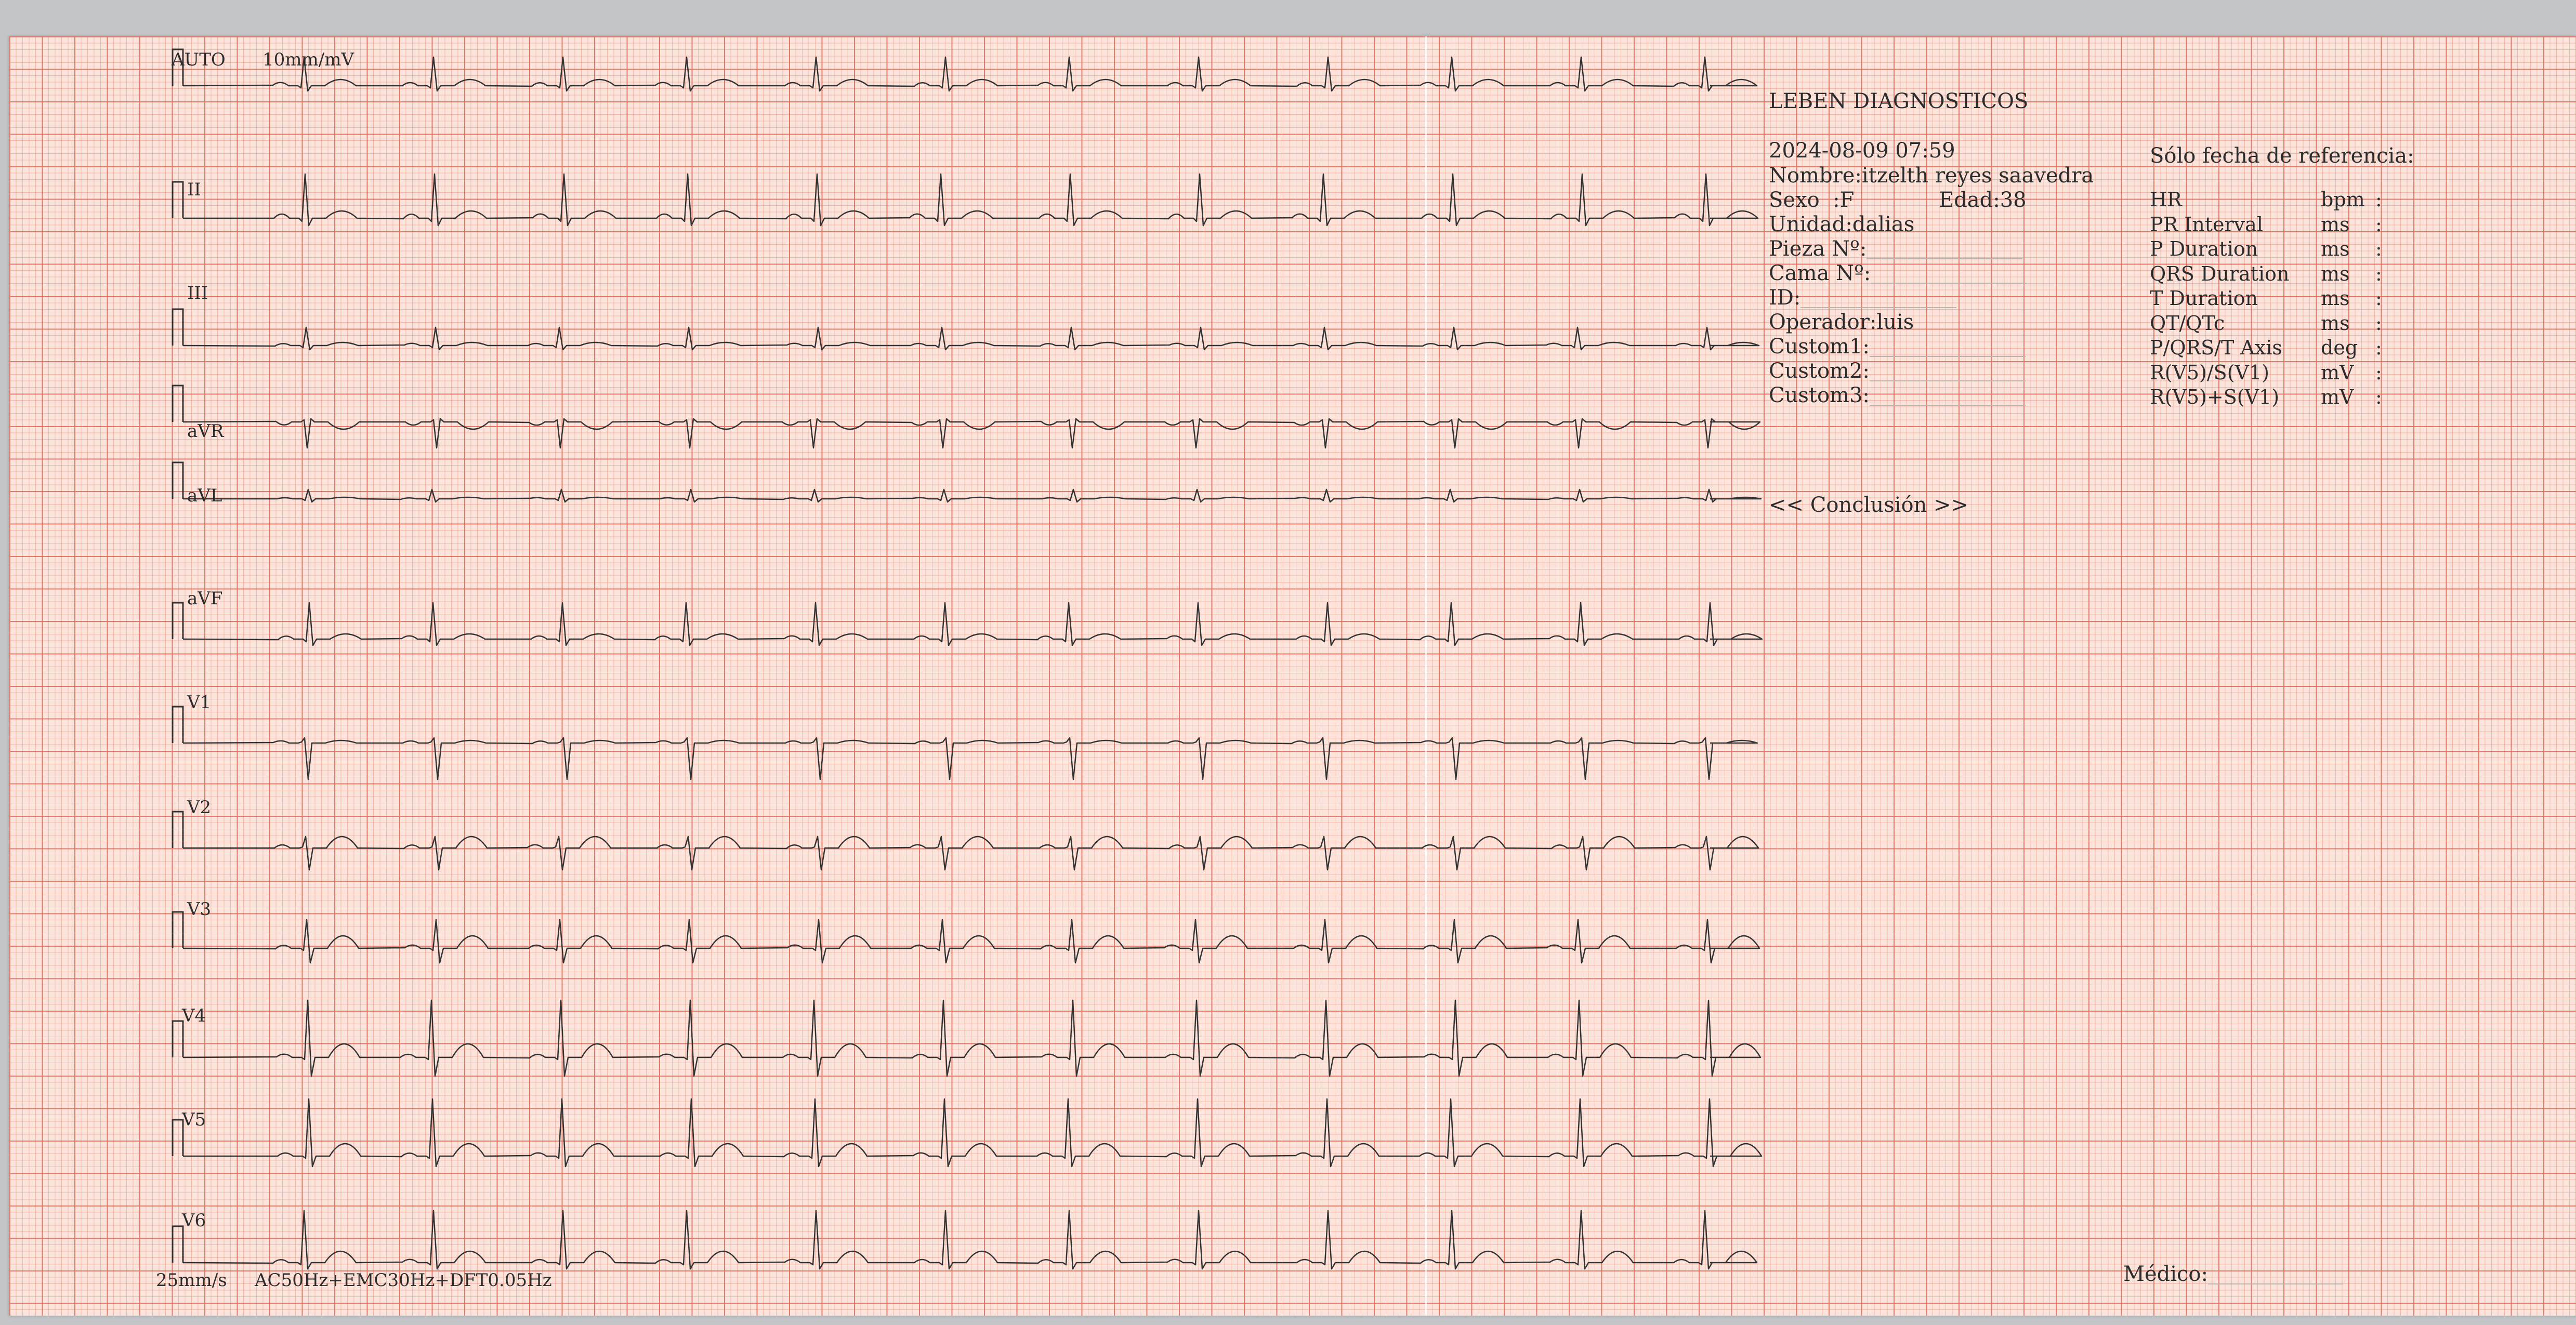 Image resolution: width=2576 pixels, height=1325 pixels. Describe the element at coordinates (2282, 156) in the screenshot. I see `reference-note: Sólo fecha de referencia:` at that location.